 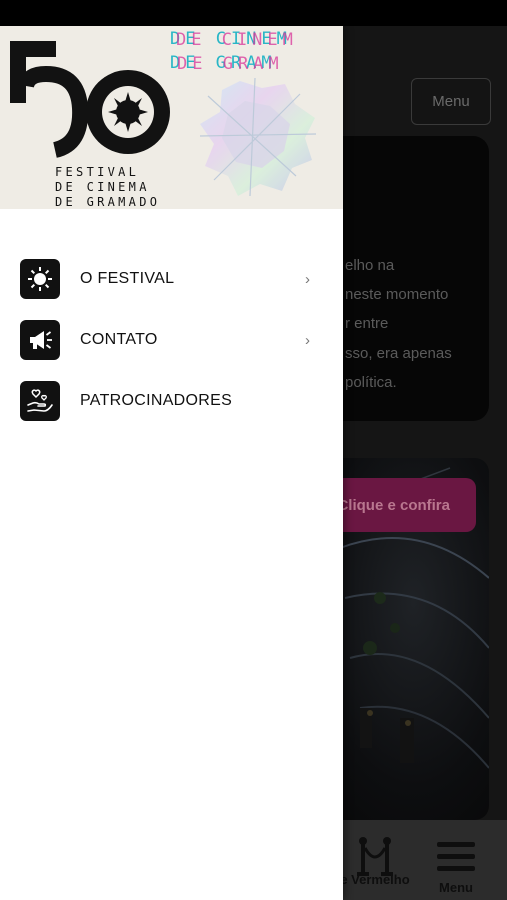 I want to click on hamburger-icon, so click(x=456, y=856).